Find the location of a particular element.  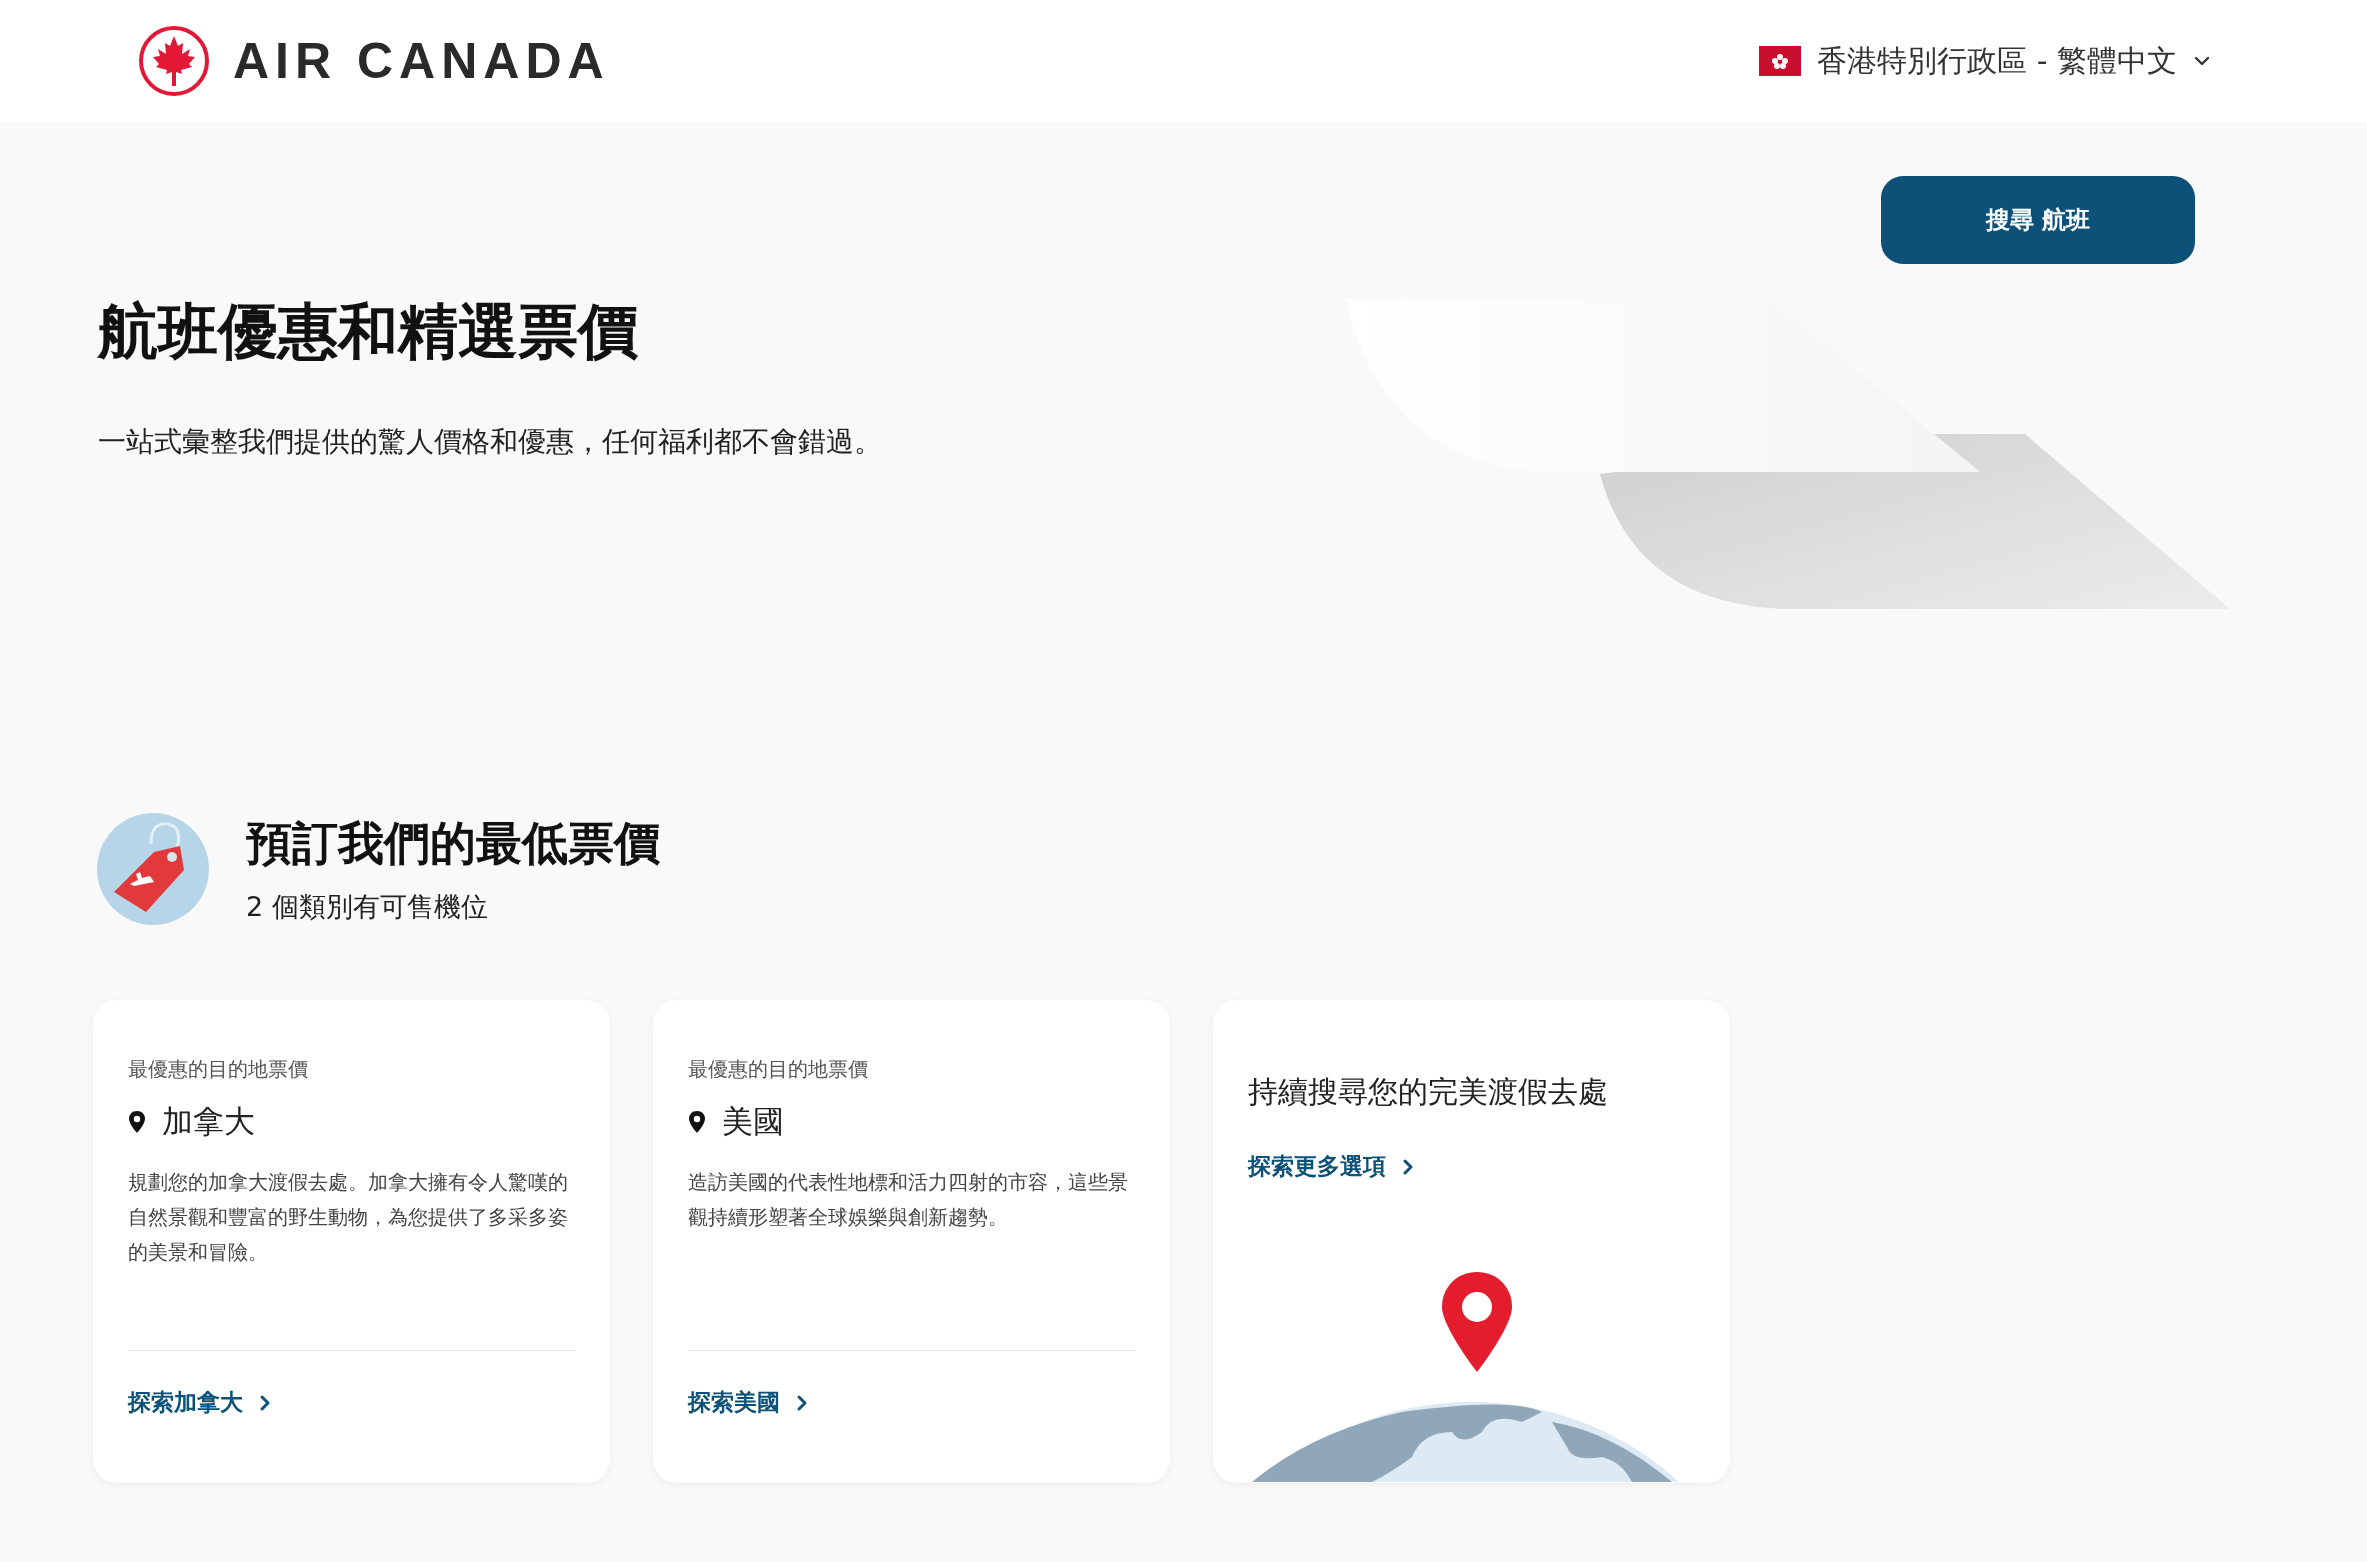

page-heading: 航班優惠和精選票價 is located at coordinates (368, 331).